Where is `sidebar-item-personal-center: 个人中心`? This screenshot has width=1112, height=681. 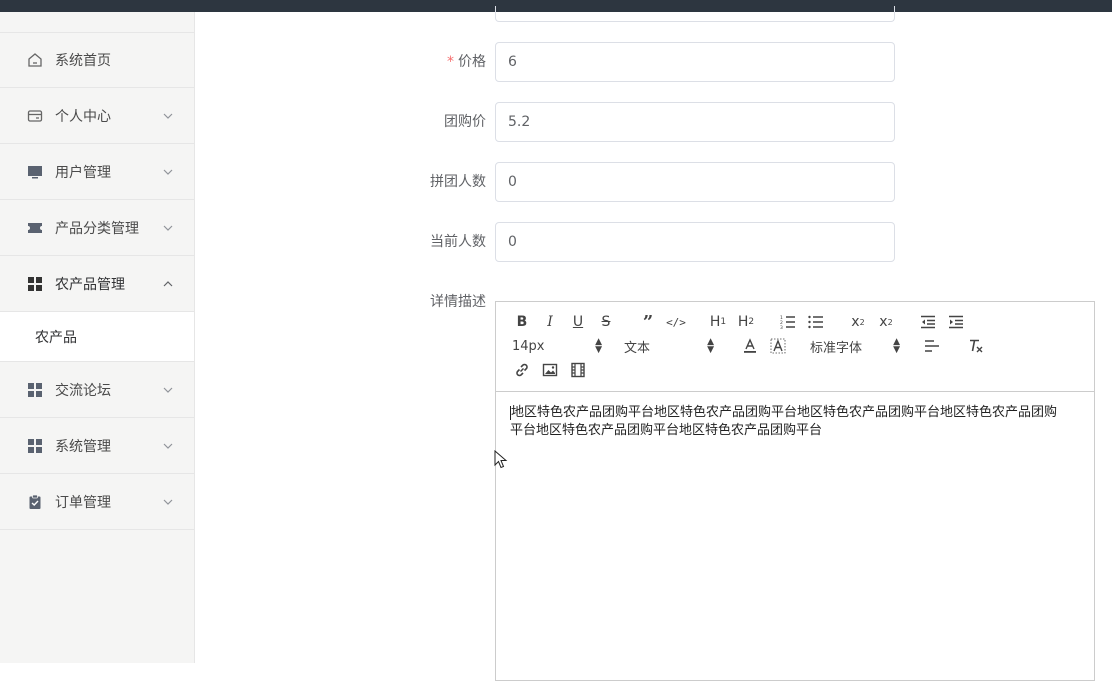 sidebar-item-personal-center: 个人中心 is located at coordinates (97, 116).